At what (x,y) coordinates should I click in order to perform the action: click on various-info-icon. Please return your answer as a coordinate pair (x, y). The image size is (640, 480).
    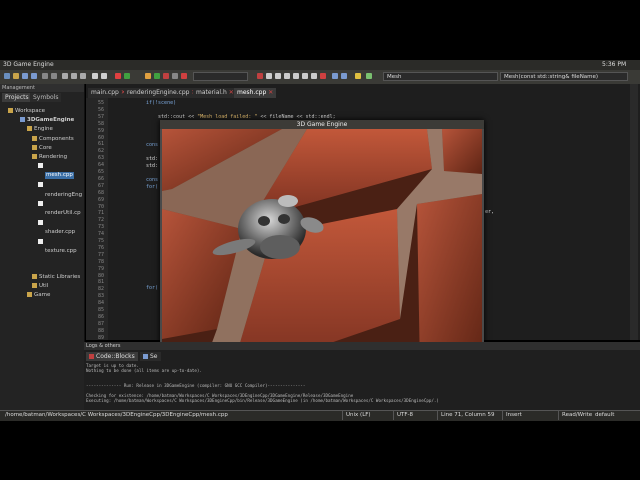
    Looking at the image, I should click on (344, 76).